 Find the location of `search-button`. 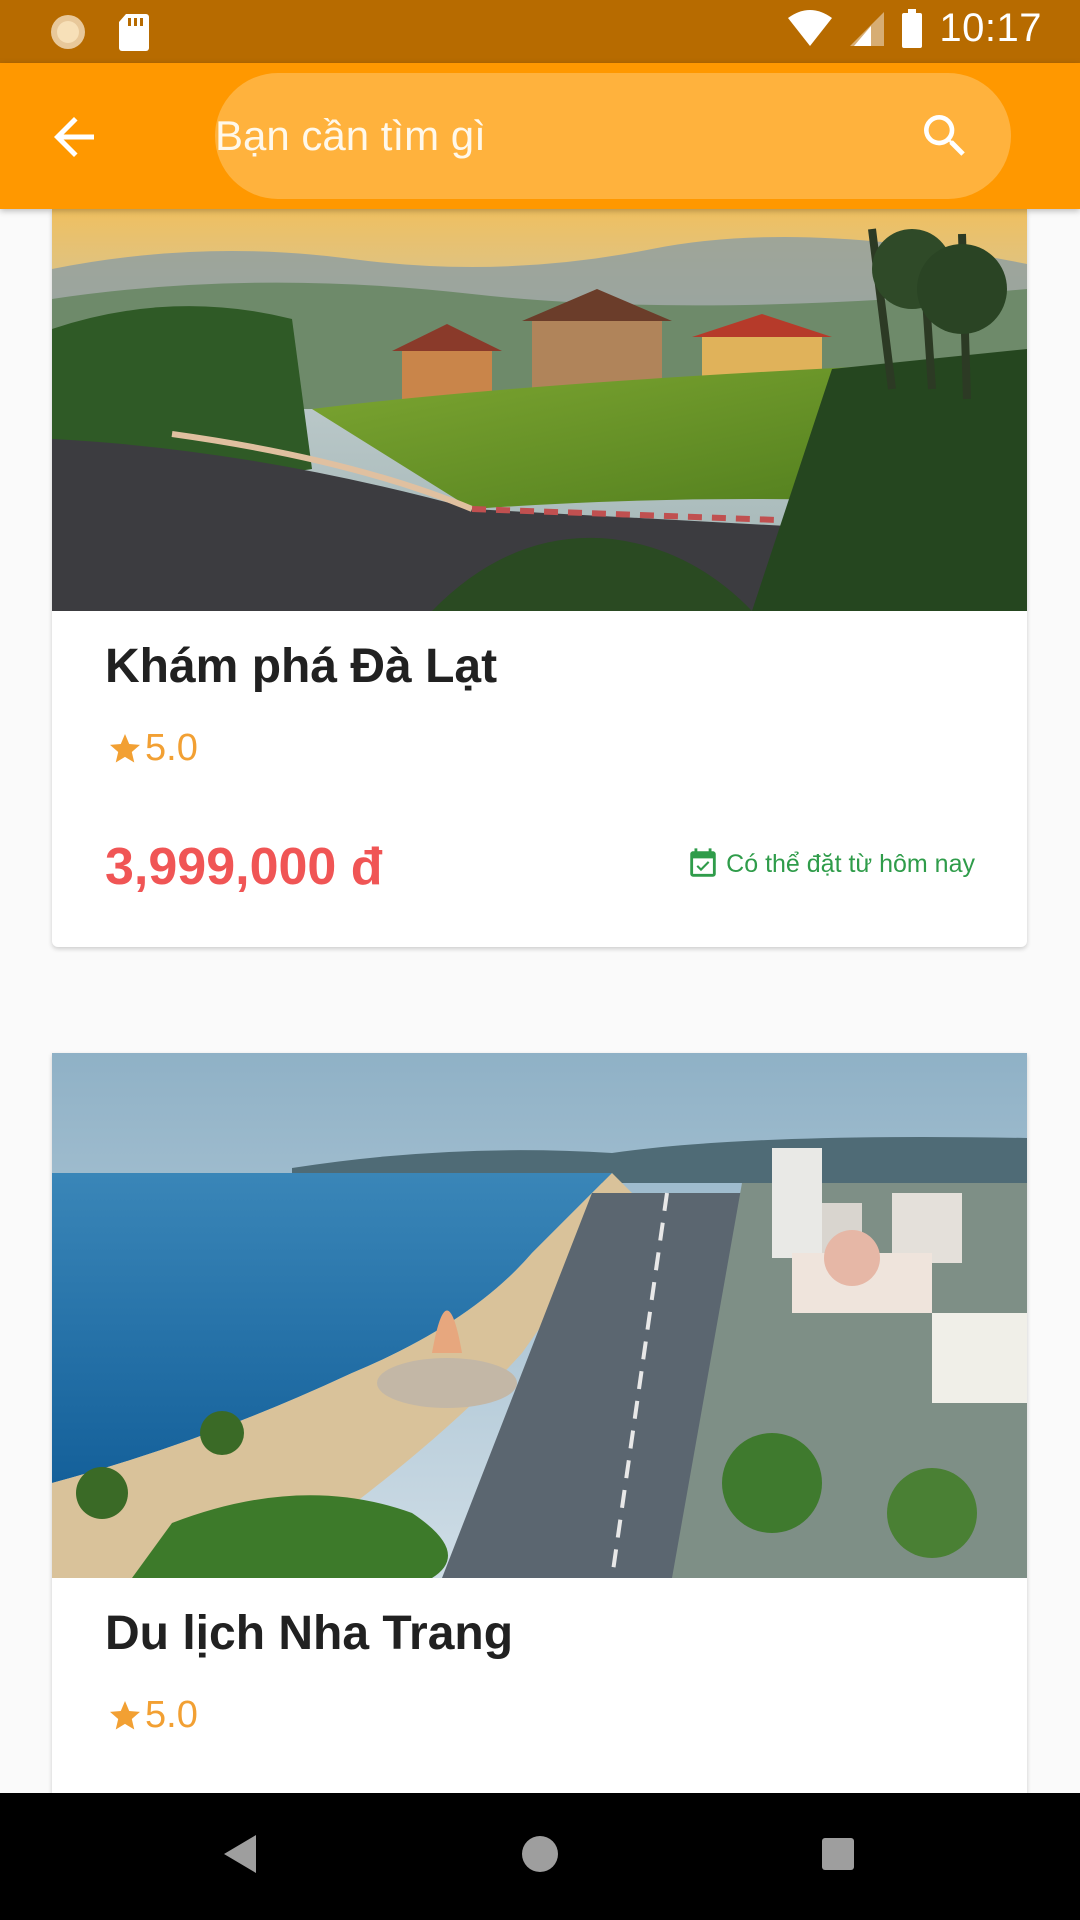

search-button is located at coordinates (945, 136).